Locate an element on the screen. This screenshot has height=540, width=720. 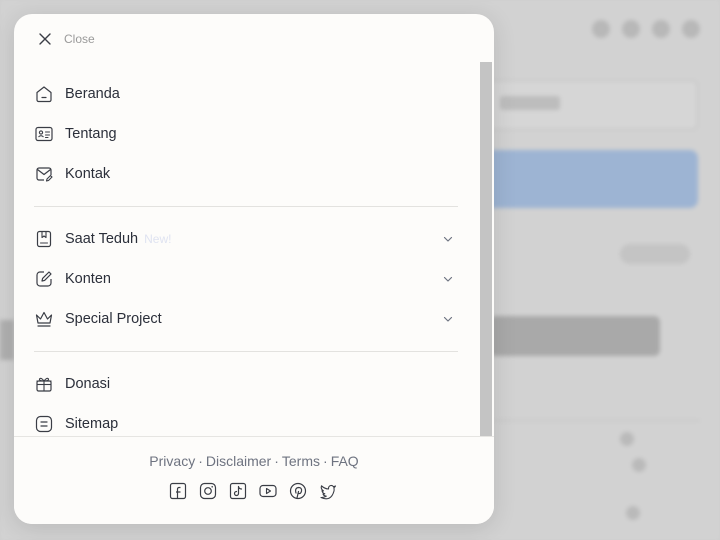
menu-item-beranda: Beranda is located at coordinates (246, 94).